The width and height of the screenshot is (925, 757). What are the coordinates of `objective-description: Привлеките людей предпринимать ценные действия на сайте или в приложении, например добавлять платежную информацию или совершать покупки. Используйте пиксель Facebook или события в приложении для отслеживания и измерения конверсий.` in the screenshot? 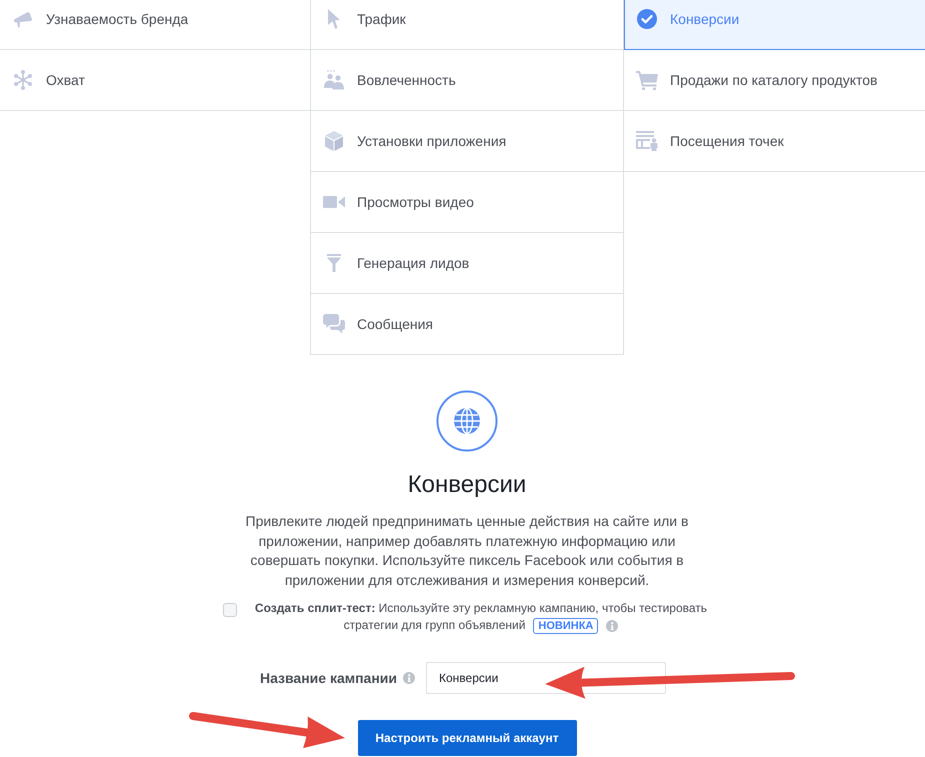 It's located at (467, 551).